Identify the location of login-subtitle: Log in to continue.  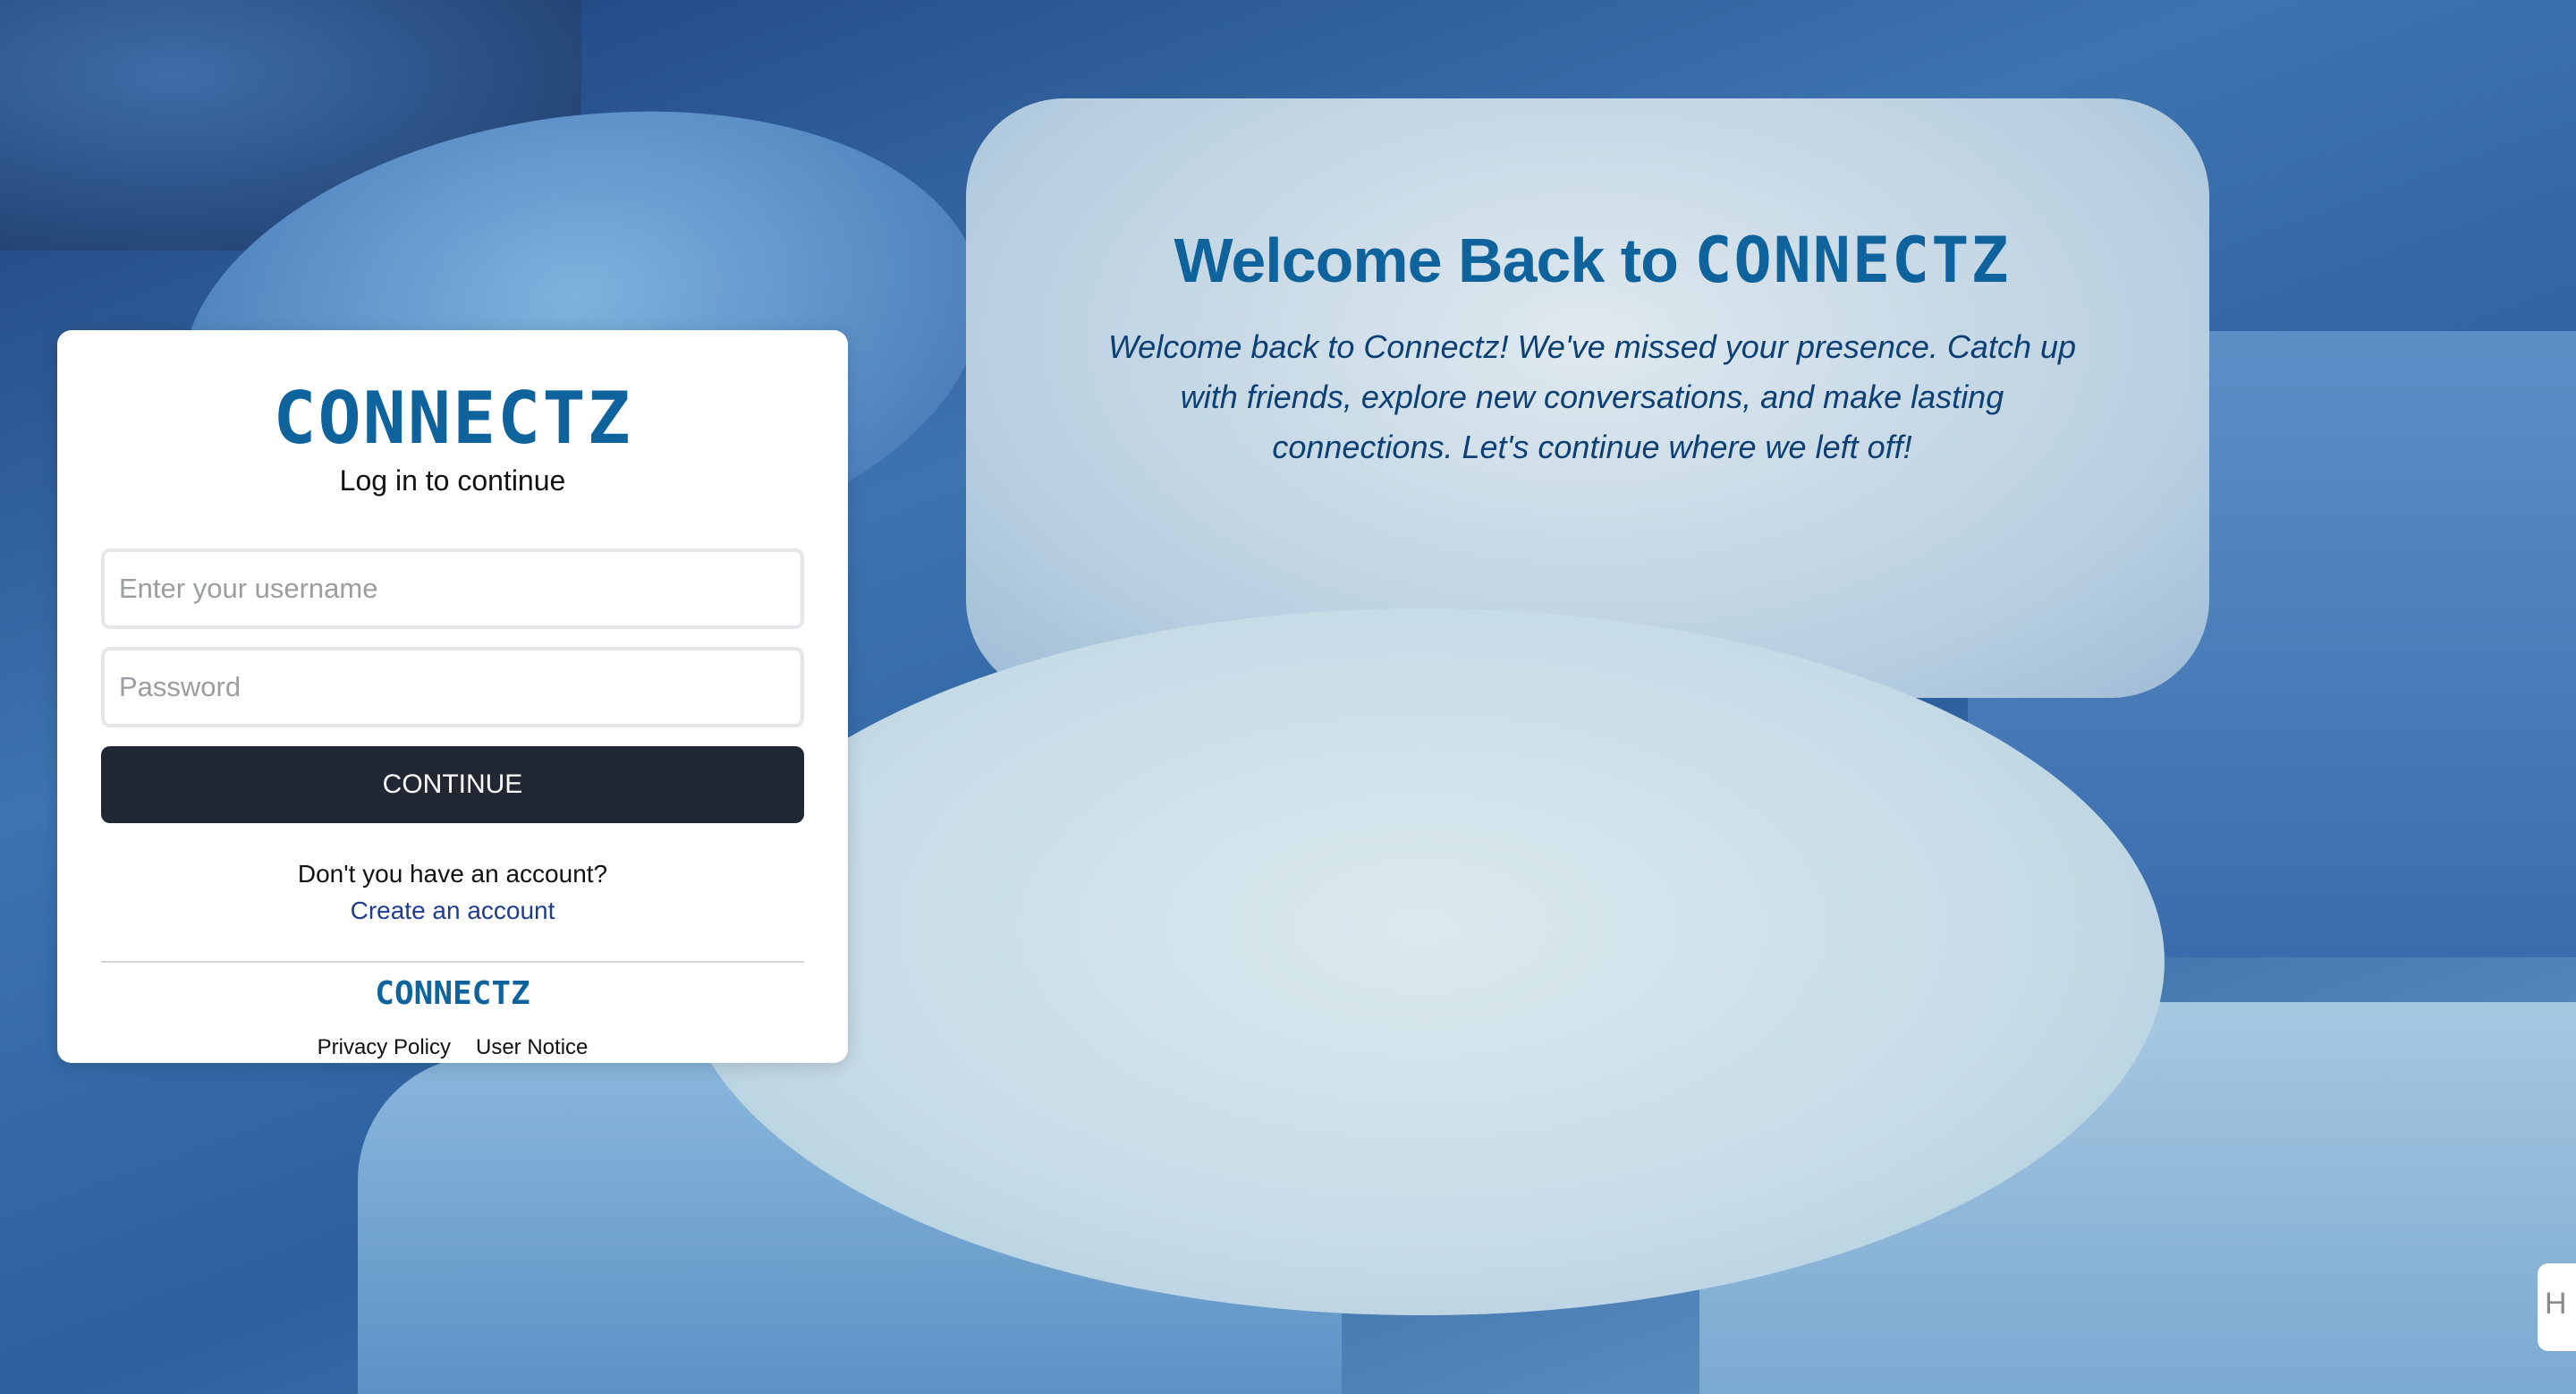
(452, 480).